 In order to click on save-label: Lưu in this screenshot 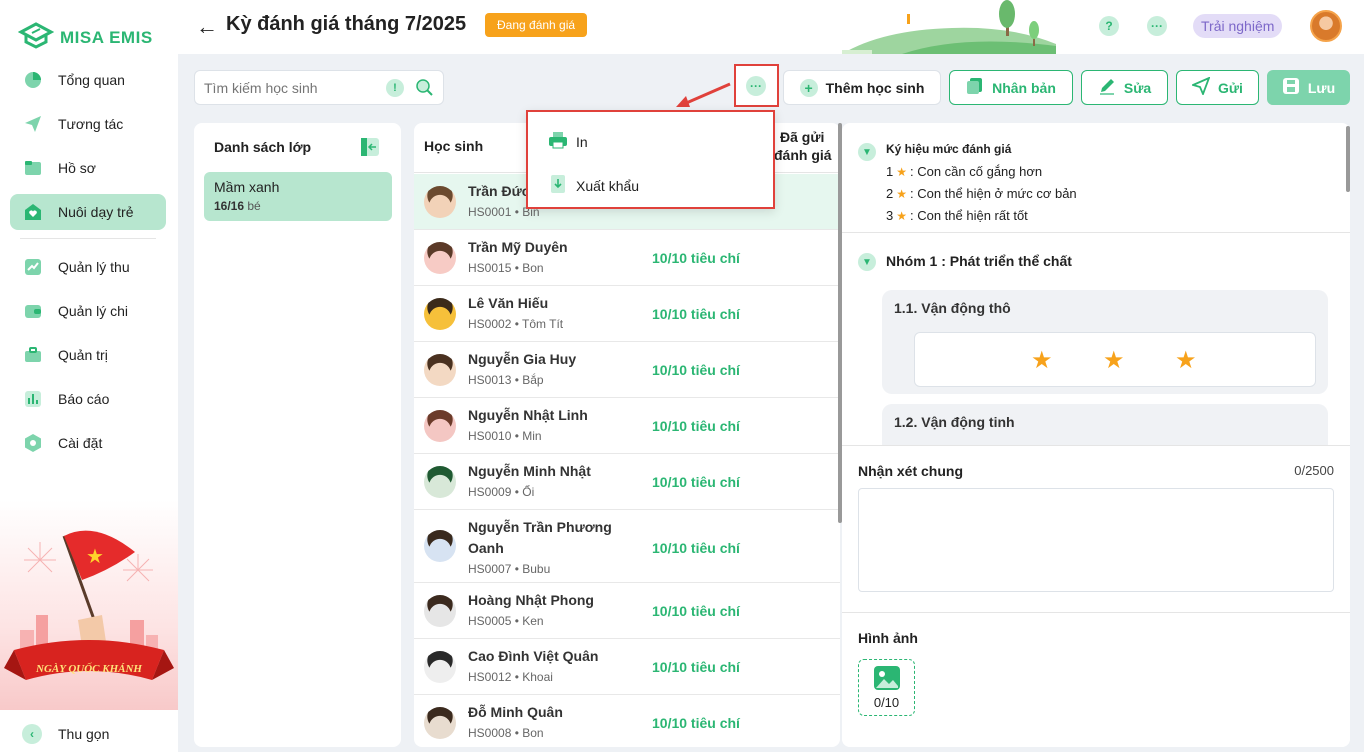, I will do `click(1321, 87)`.